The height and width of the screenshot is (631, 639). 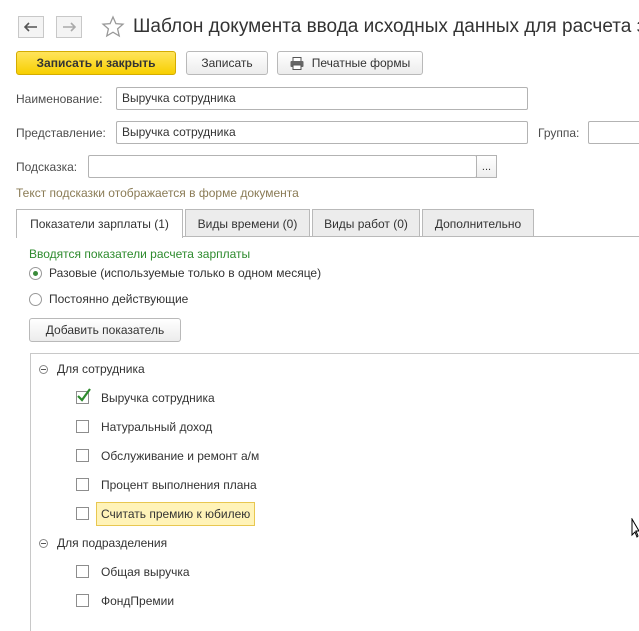 I want to click on checkbox-bonus-fund, so click(x=82, y=600).